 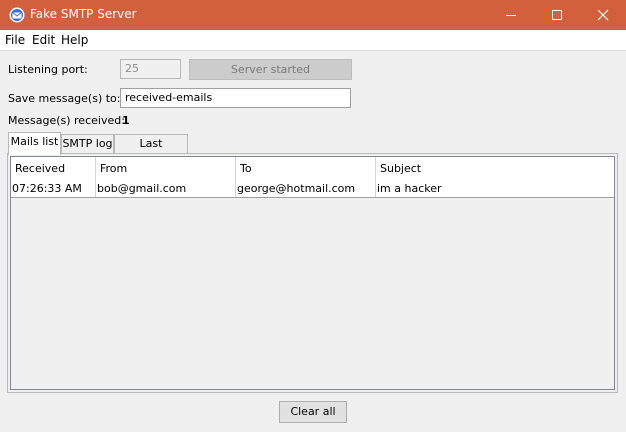 I want to click on table-header: Received From To Subject, so click(x=312, y=169).